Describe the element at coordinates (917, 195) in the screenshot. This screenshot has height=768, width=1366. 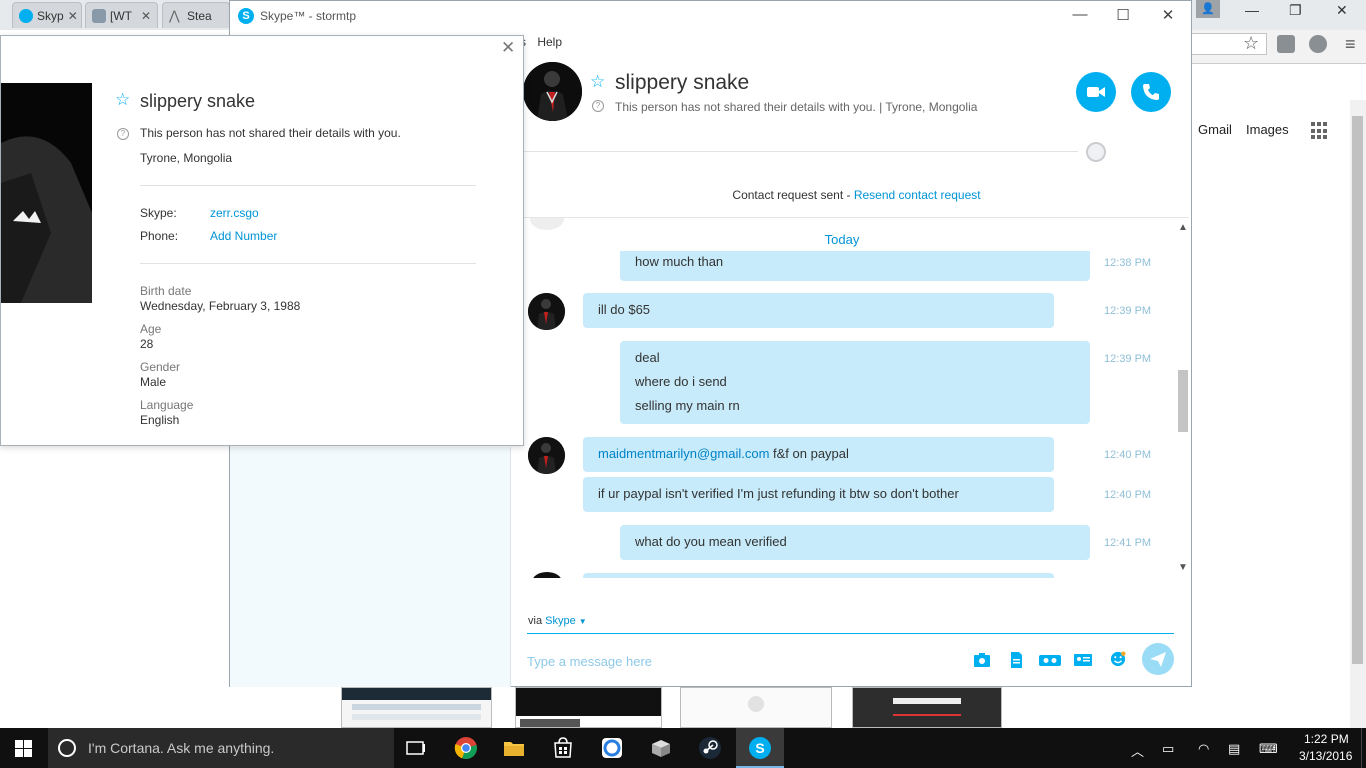
I see `resend-contact-request-link: Resend contact request` at that location.